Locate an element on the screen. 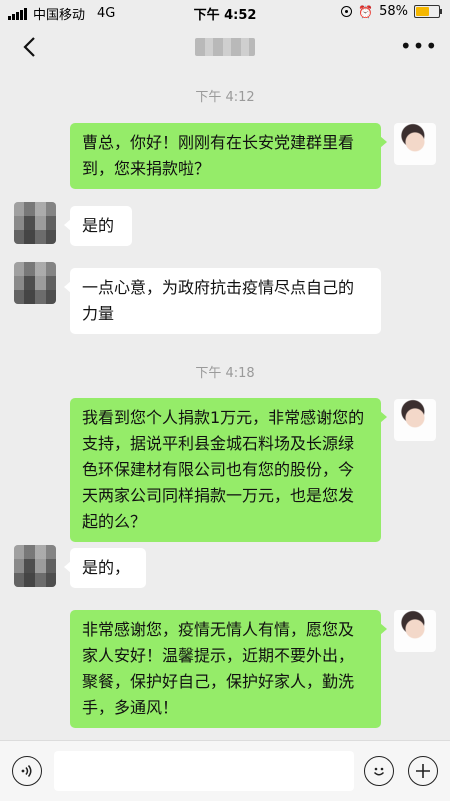  received-message-bubble: 是的， is located at coordinates (105, 568).